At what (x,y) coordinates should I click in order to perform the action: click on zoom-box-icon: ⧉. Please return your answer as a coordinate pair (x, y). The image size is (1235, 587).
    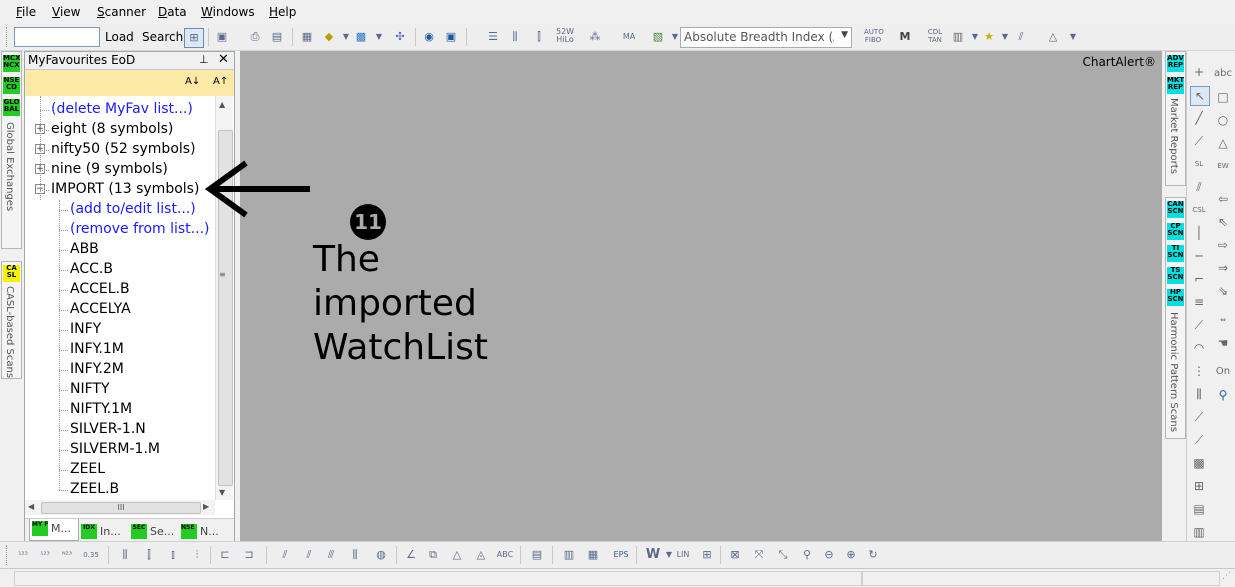
    Looking at the image, I should click on (433, 555).